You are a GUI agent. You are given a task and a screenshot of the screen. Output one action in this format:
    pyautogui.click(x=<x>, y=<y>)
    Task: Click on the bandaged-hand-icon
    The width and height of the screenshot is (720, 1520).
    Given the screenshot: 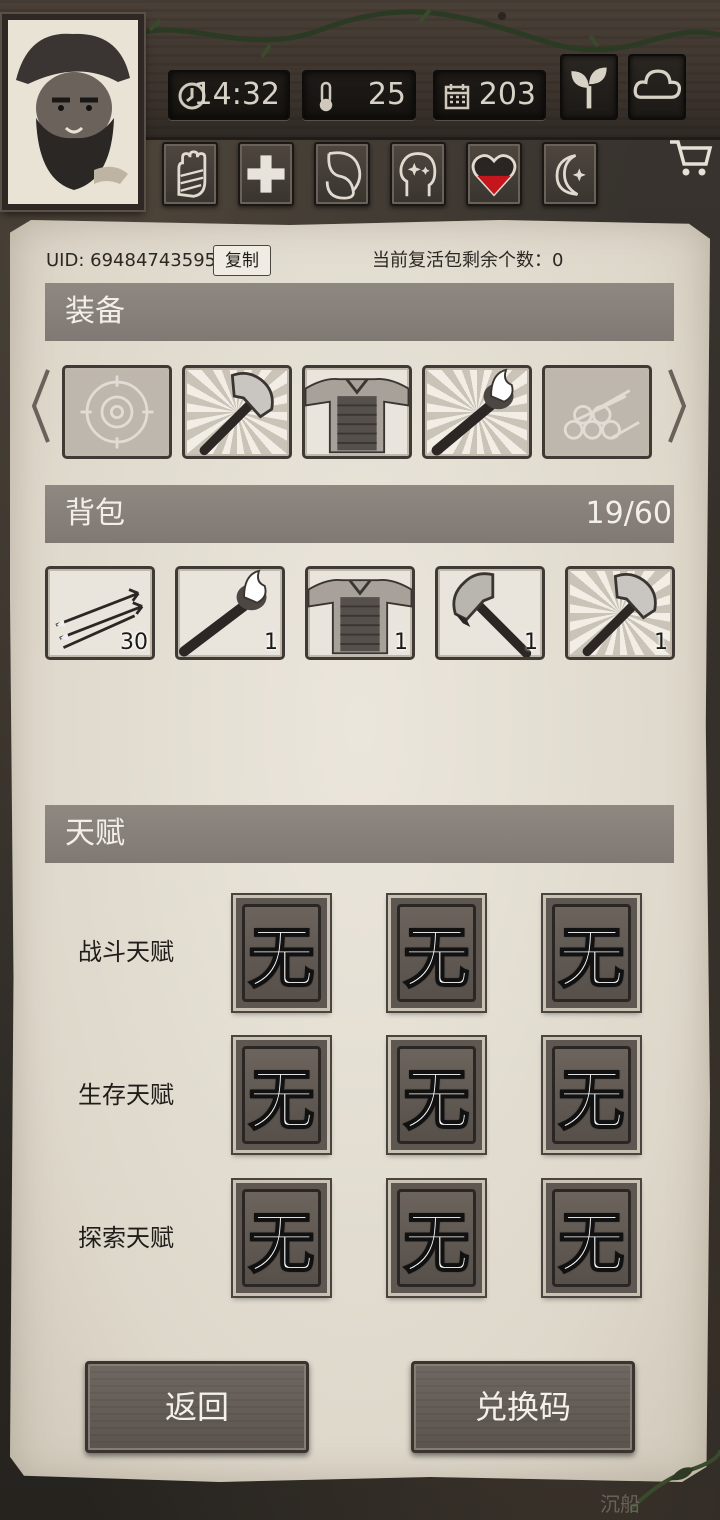 What is the action you would take?
    pyautogui.click(x=192, y=174)
    